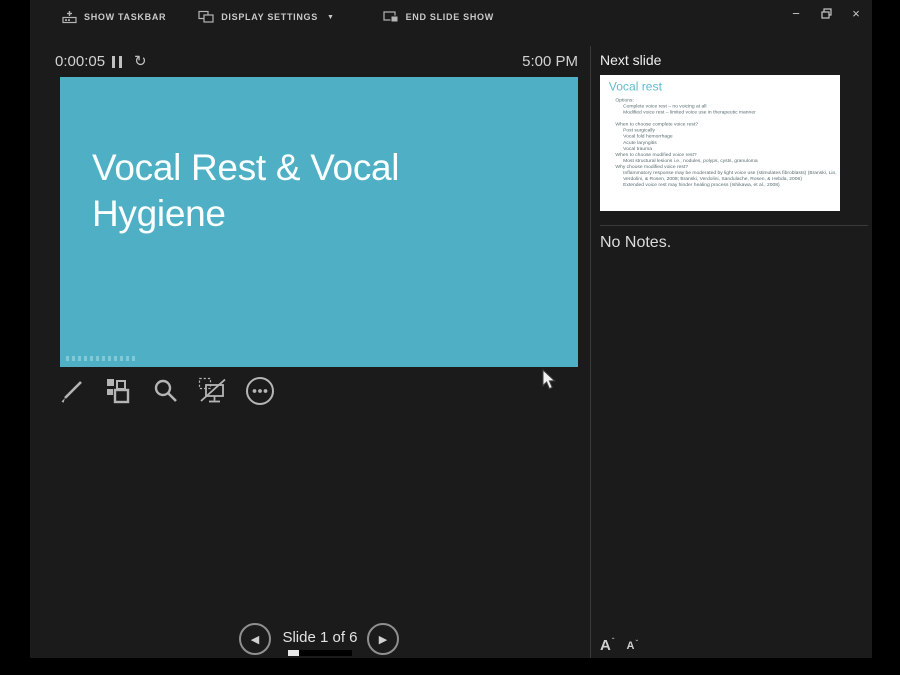 Image resolution: width=900 pixels, height=675 pixels. I want to click on next-slide-header: Next slide, so click(631, 60).